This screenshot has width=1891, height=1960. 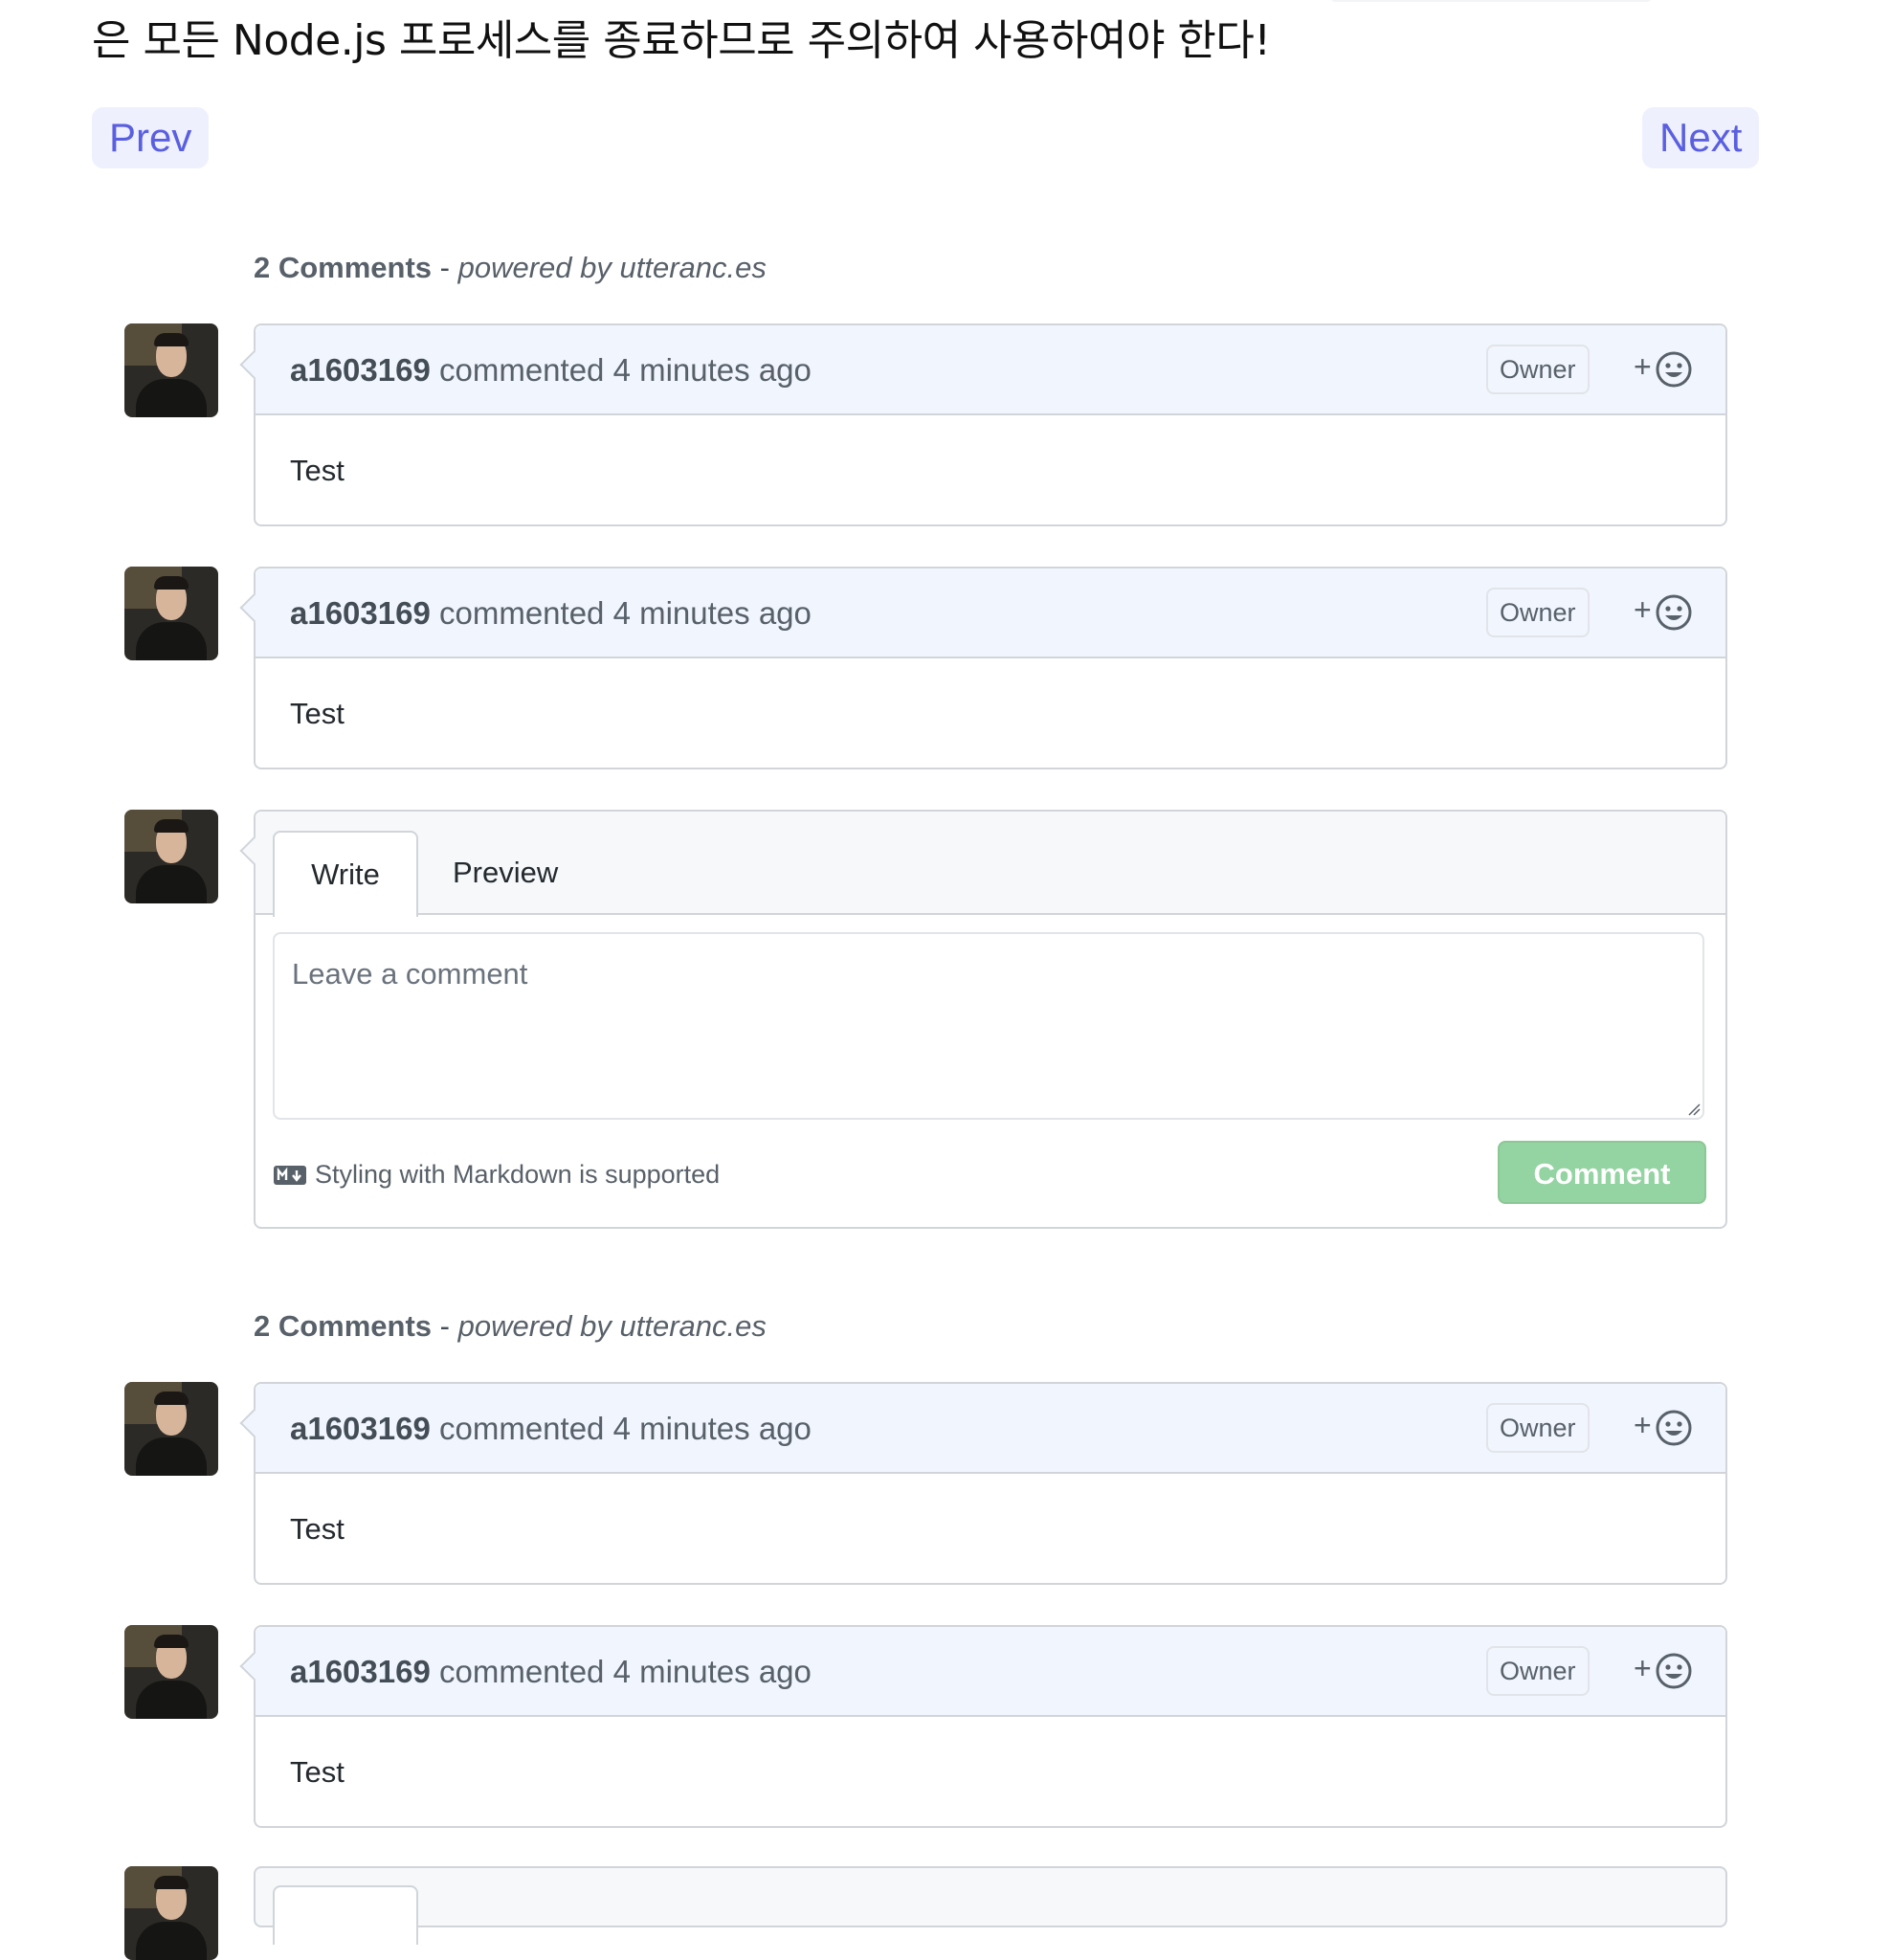 I want to click on new-comment-form, so click(x=991, y=1906).